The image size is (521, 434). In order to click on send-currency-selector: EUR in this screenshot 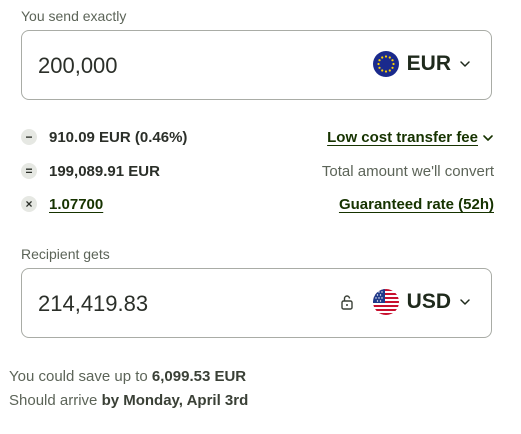, I will do `click(421, 64)`.